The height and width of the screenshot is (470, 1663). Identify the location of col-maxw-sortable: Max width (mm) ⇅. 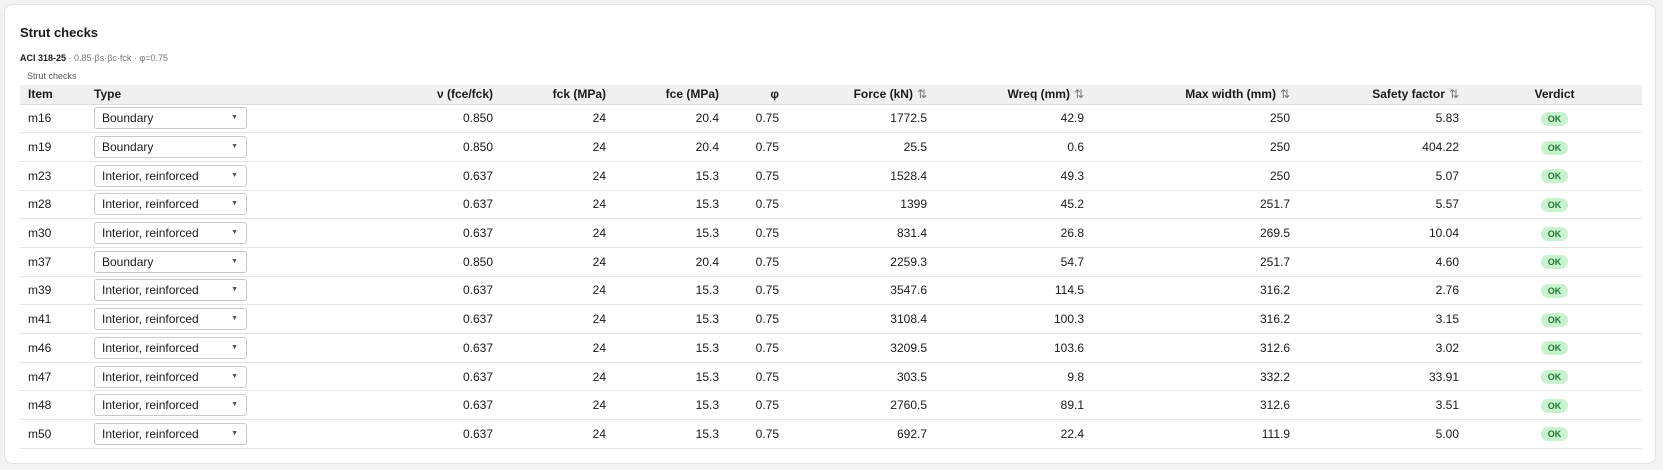
(1195, 95).